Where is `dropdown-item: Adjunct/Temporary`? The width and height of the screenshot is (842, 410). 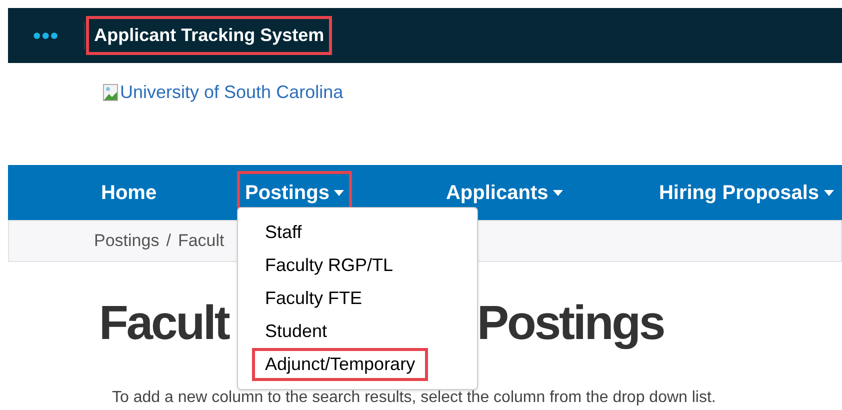
dropdown-item: Adjunct/Temporary is located at coordinates (340, 364).